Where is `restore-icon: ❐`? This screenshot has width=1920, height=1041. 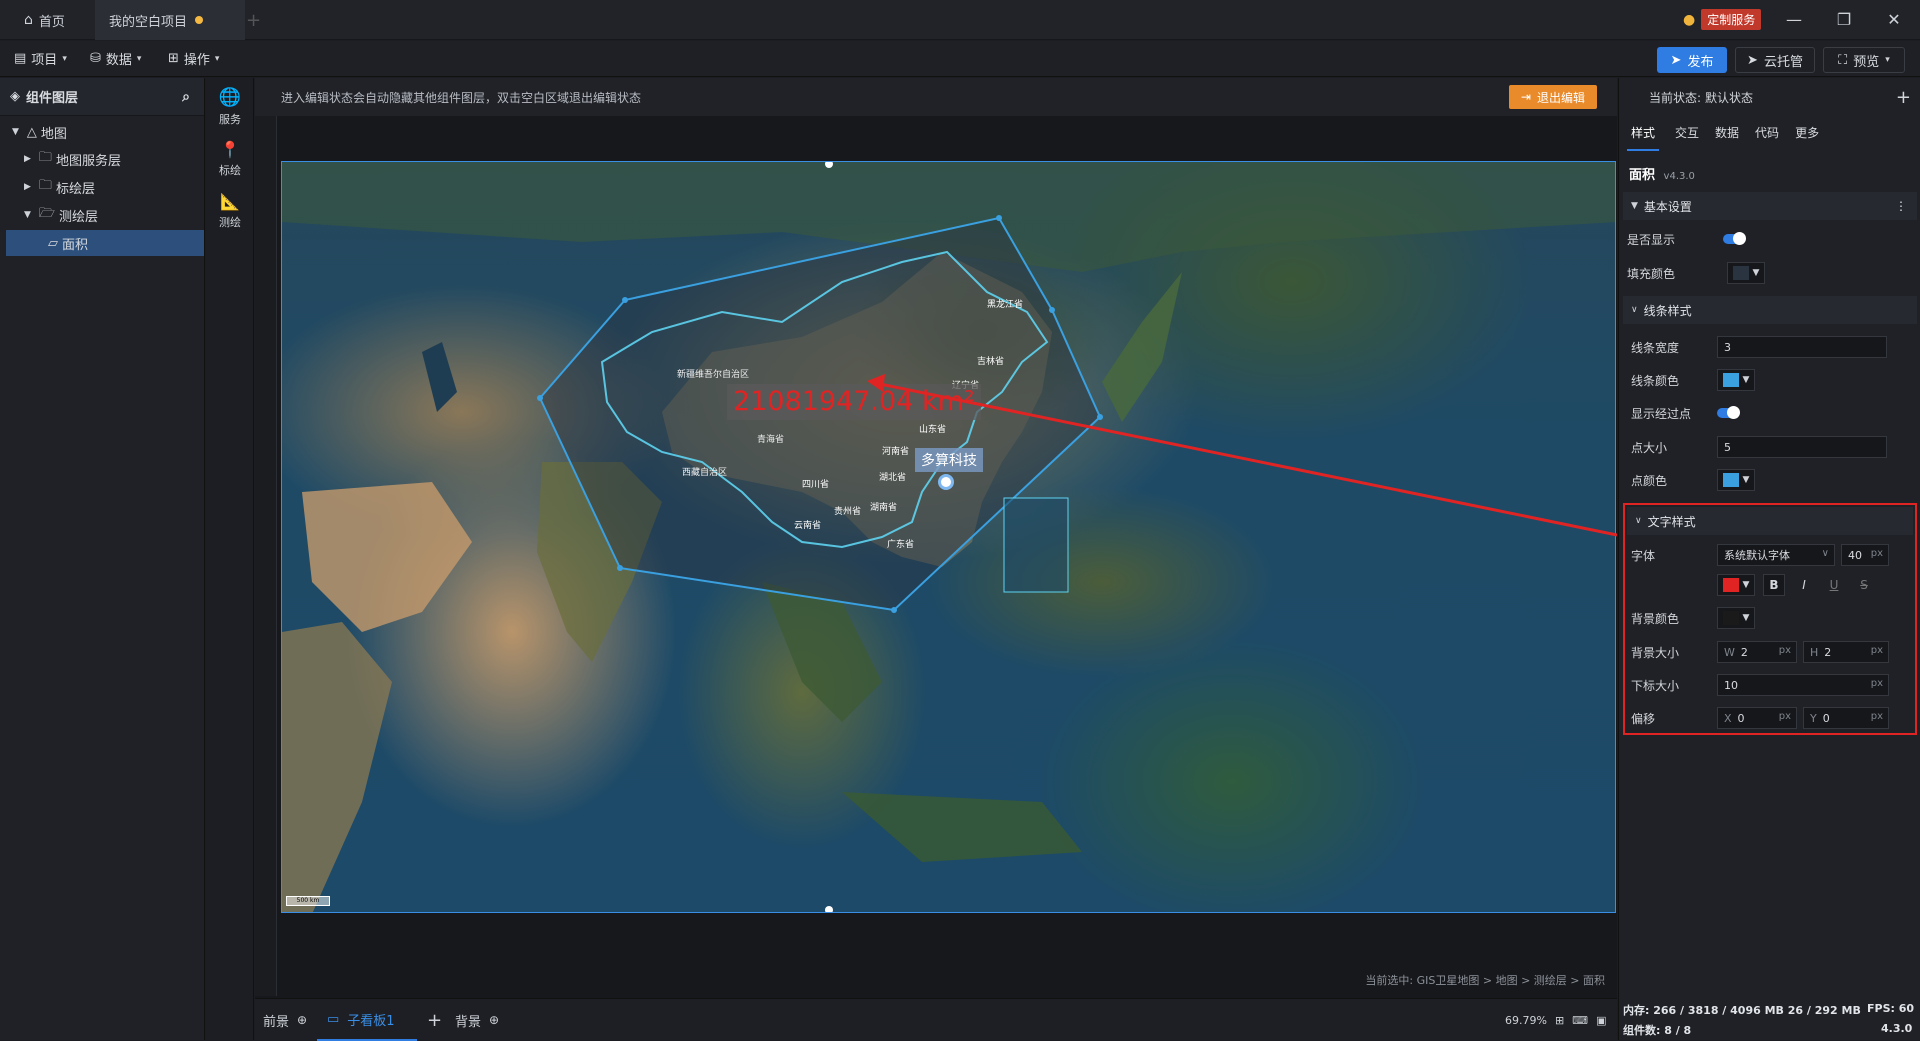 restore-icon: ❐ is located at coordinates (1844, 20).